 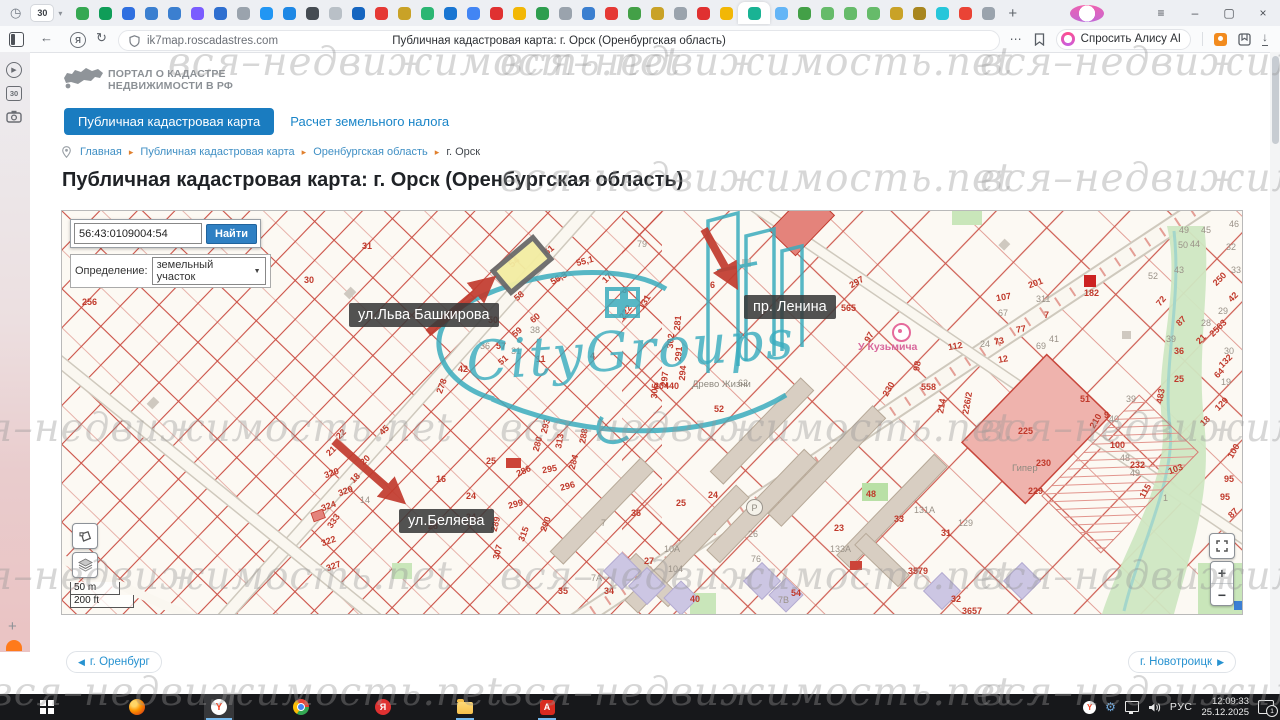 What do you see at coordinates (1087, 13) in the screenshot?
I see `alice-icon` at bounding box center [1087, 13].